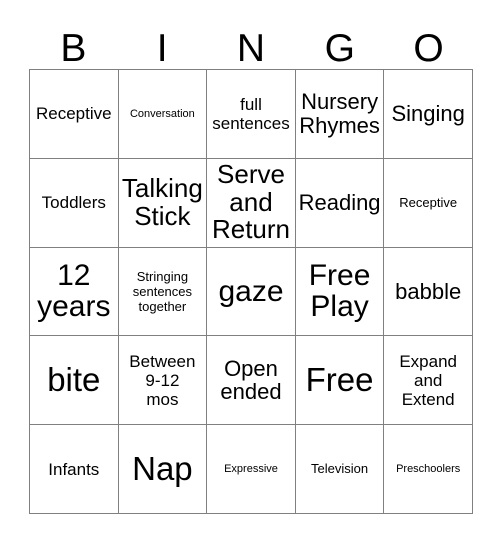 This screenshot has height=544, width=500. I want to click on bingo-cell-r4c5: Expand and Extend, so click(428, 381).